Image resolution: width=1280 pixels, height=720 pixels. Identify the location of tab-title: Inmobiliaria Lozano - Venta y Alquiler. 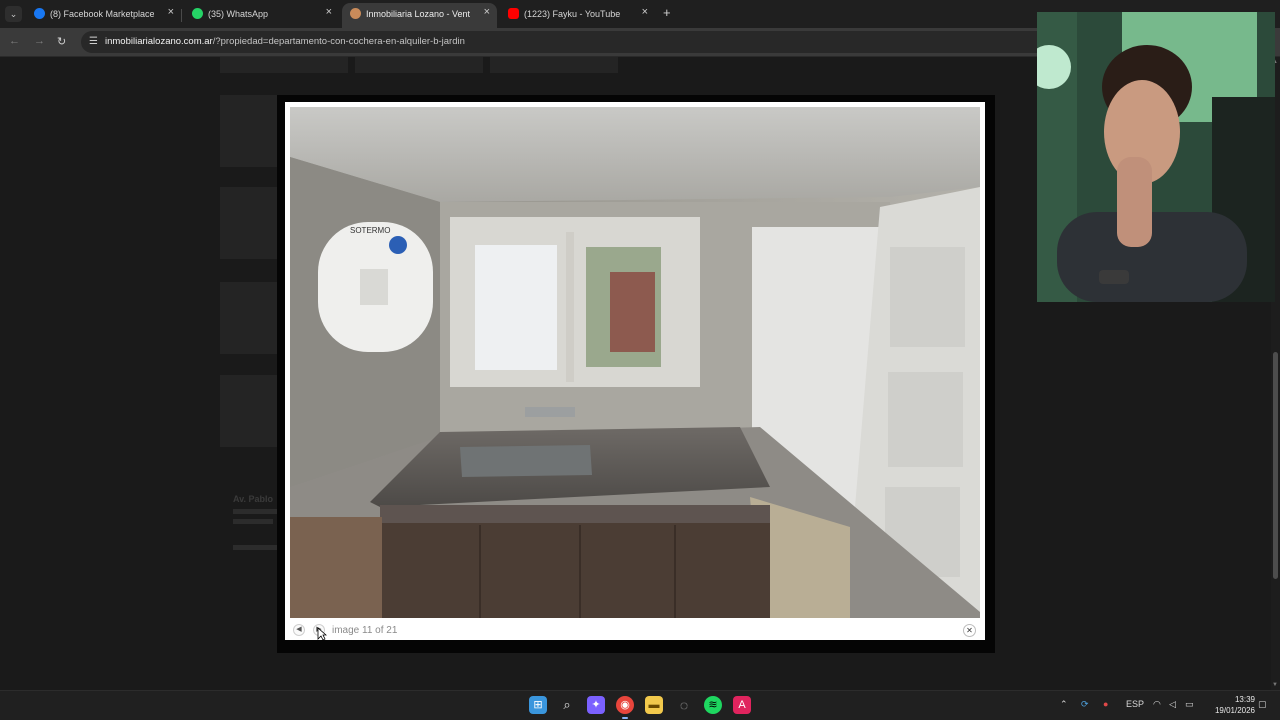
(418, 14).